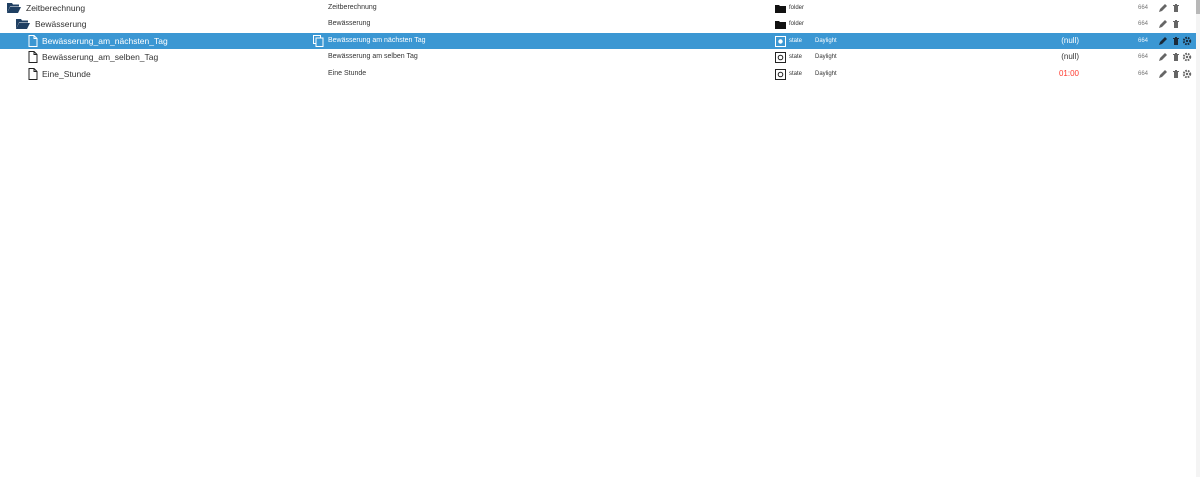  I want to click on object-name: Eine_Stunde, so click(66, 74).